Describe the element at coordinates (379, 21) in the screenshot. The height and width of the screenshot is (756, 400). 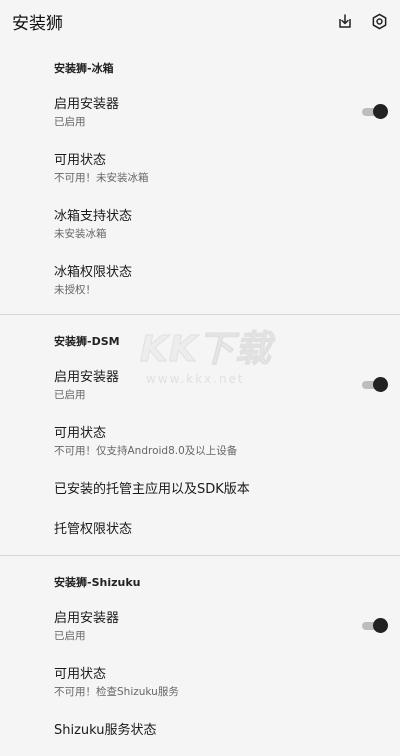
I see `settings-icon` at that location.